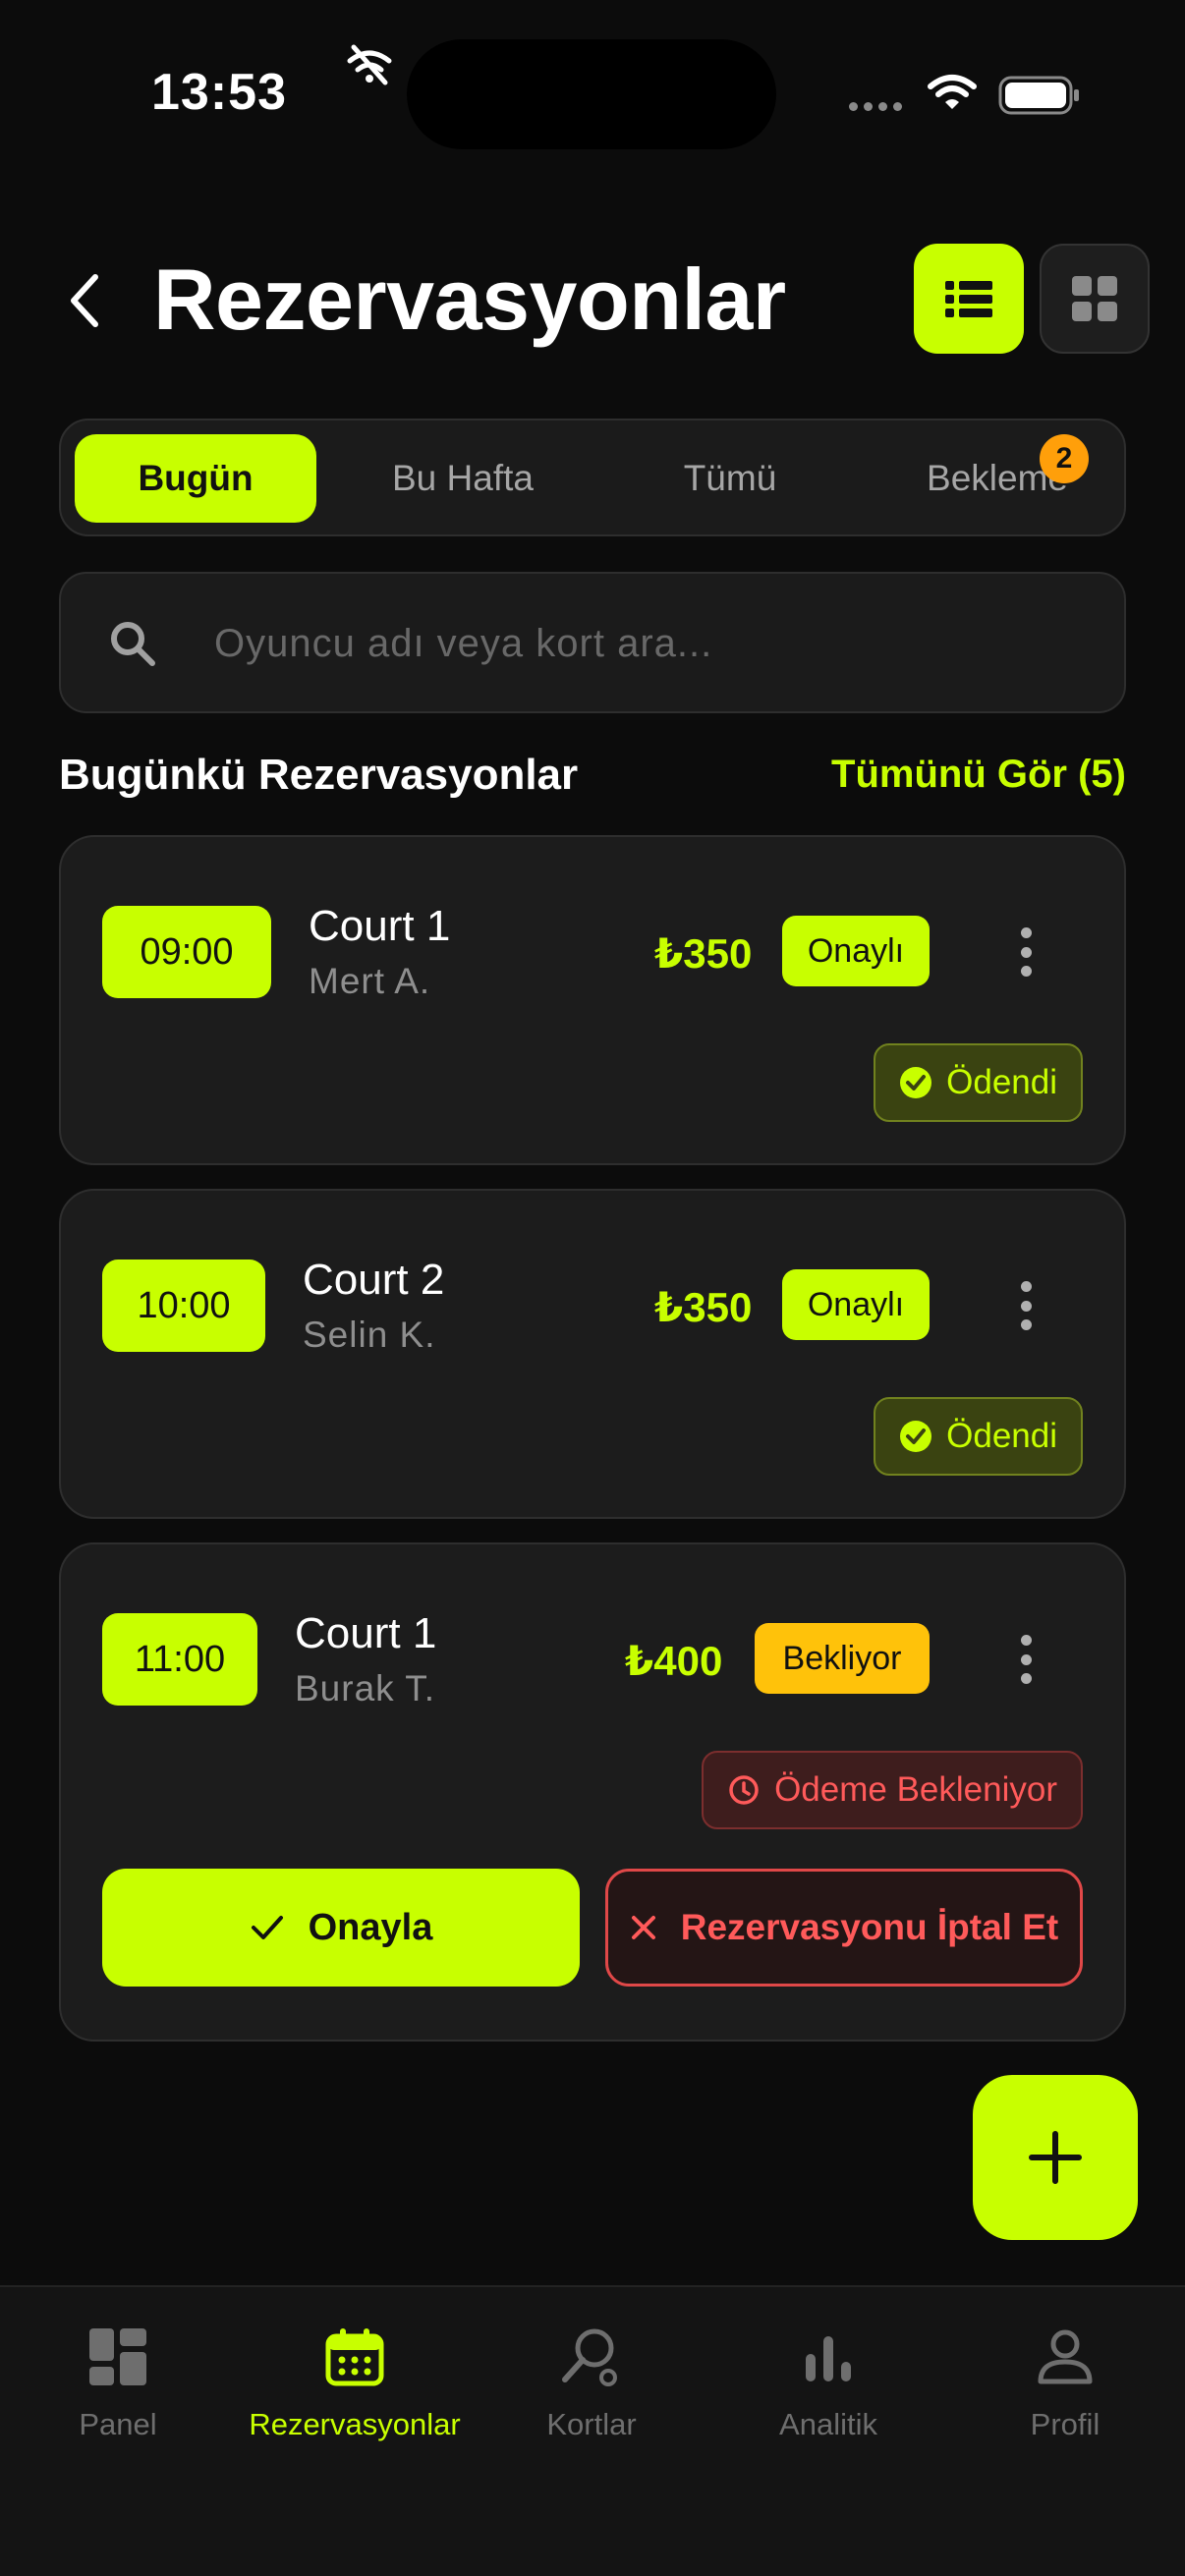  What do you see at coordinates (647, 643) in the screenshot?
I see `search-input` at bounding box center [647, 643].